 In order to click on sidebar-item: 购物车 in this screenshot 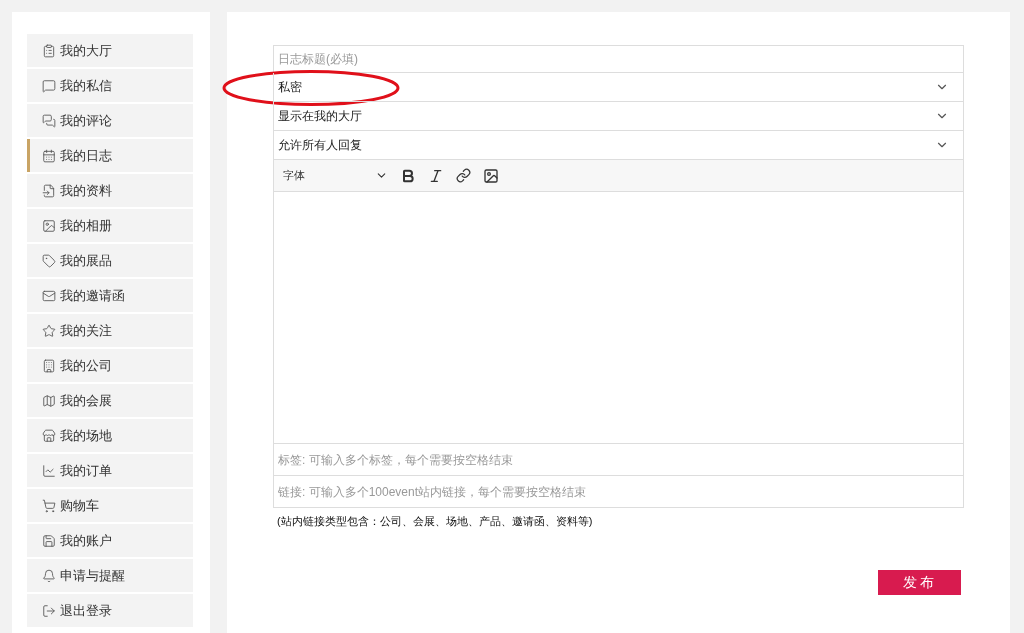, I will do `click(110, 505)`.